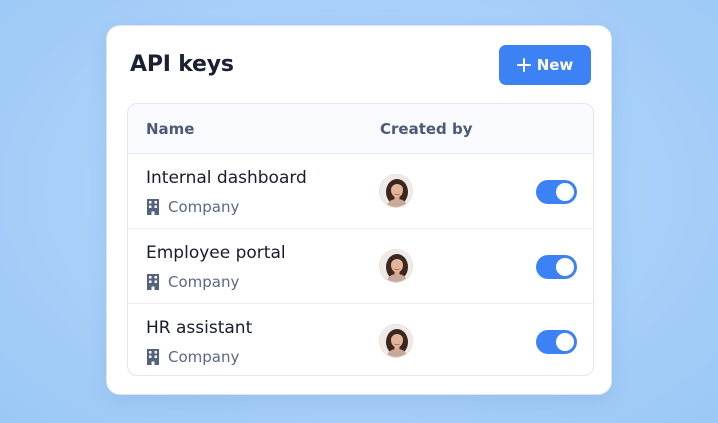  I want to click on table-row: Employee portal Company, so click(360, 266).